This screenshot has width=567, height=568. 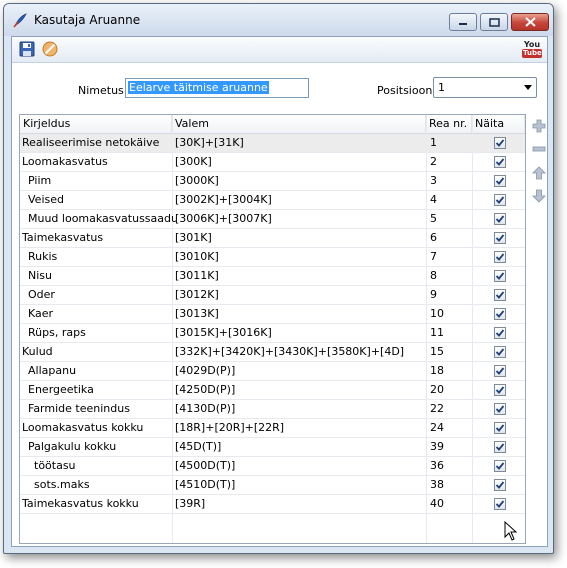 What do you see at coordinates (96, 143) in the screenshot?
I see `cell-kirjeldus: Realiseerimise netokäive` at bounding box center [96, 143].